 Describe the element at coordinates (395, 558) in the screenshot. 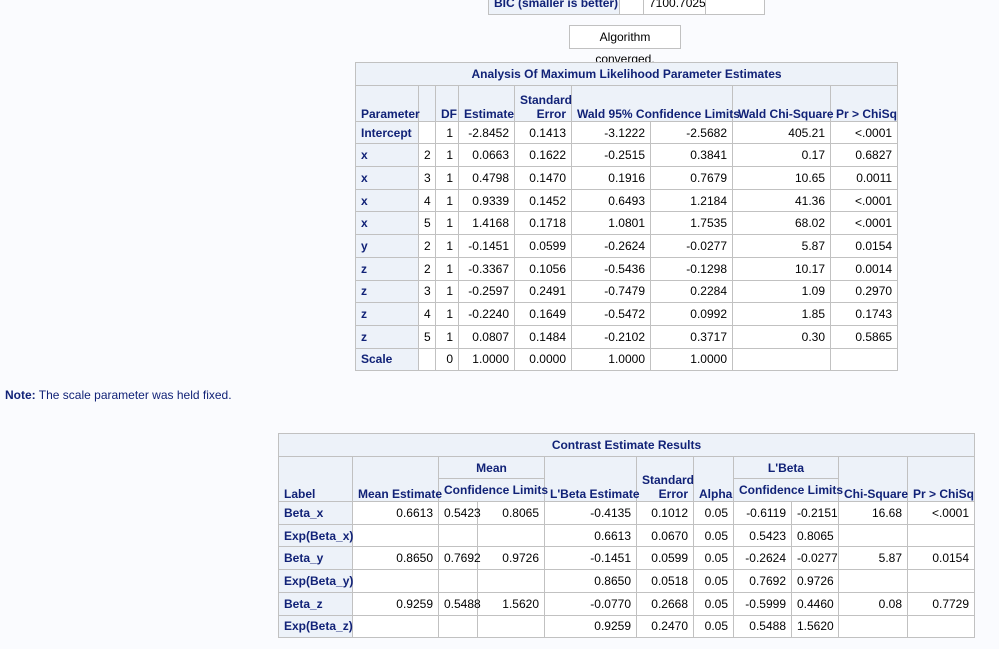

I see `cell: 0.8650` at that location.